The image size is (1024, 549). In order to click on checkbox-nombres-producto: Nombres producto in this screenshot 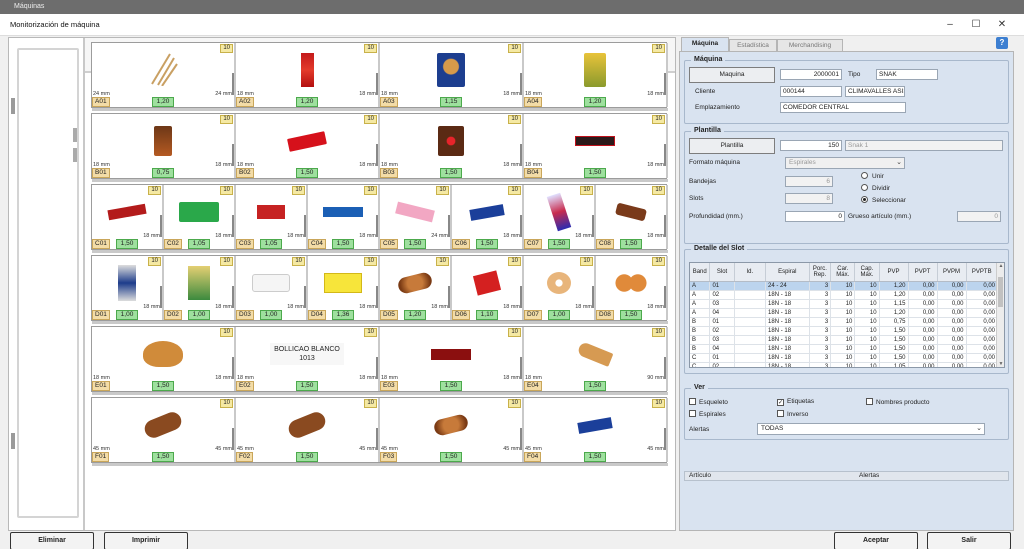, I will do `click(897, 402)`.